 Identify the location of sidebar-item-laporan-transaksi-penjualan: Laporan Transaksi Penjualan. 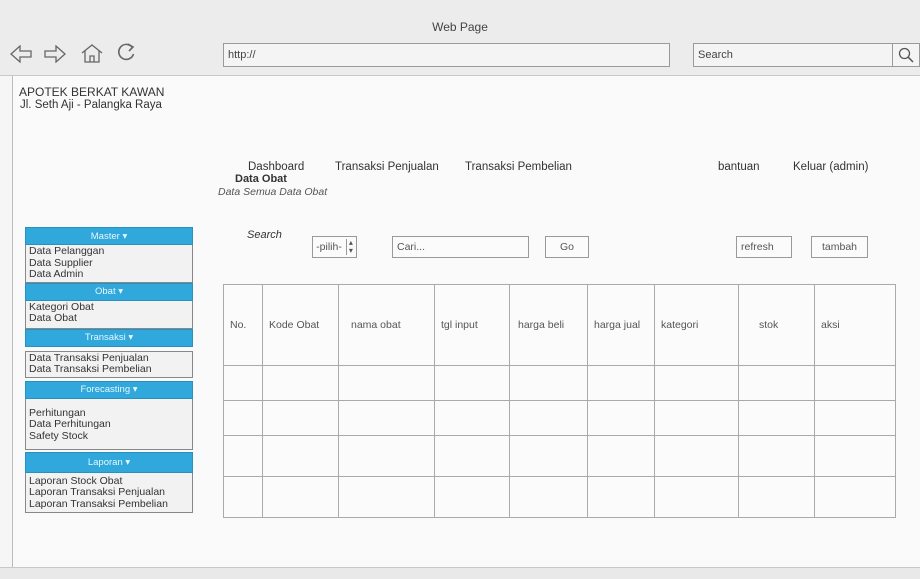
(109, 492).